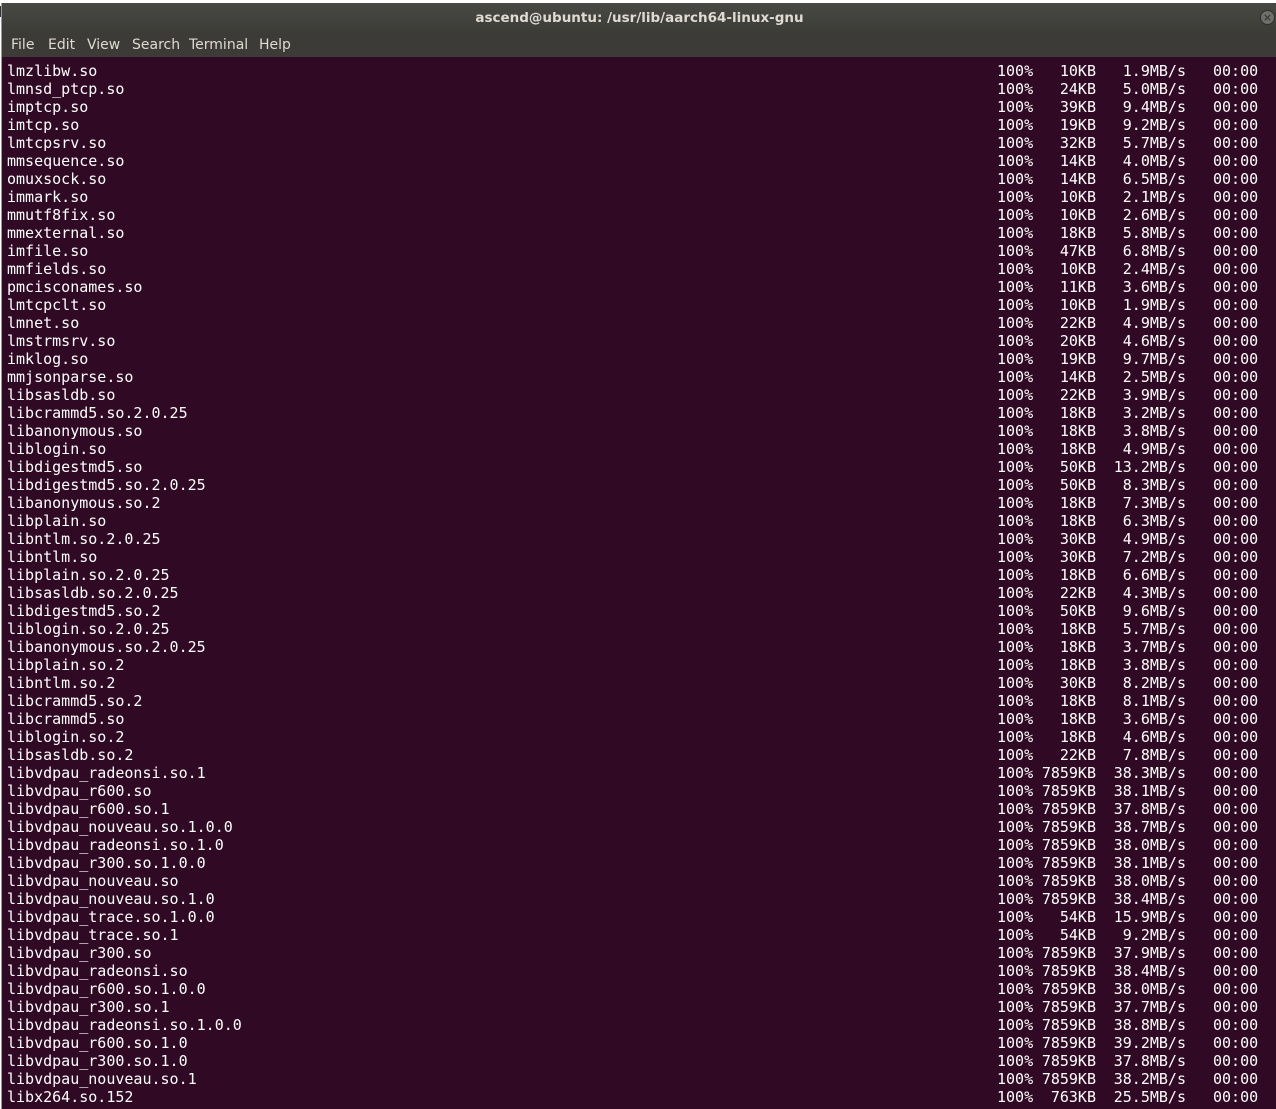 This screenshot has height=1109, width=1276. Describe the element at coordinates (66, 161) in the screenshot. I see `file-name: mmsequence.so` at that location.